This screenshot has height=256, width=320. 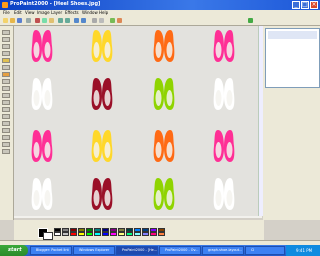 What do you see at coordinates (5, 20) in the screenshot?
I see `new-icon` at bounding box center [5, 20].